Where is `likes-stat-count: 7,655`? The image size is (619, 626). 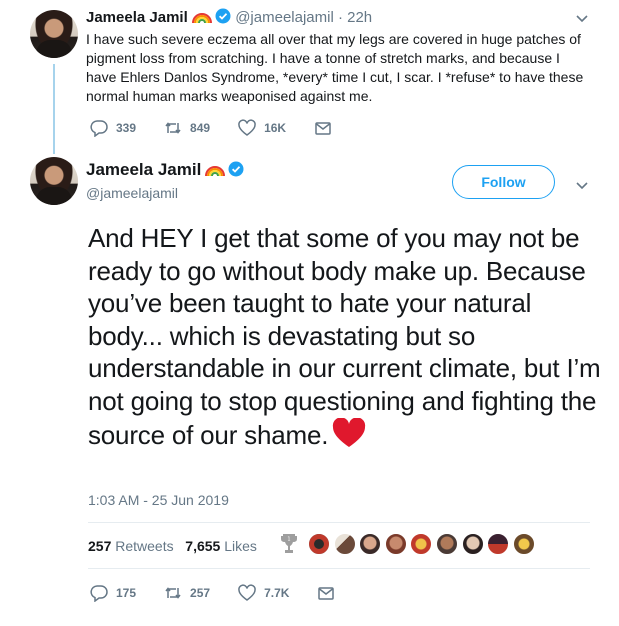 likes-stat-count: 7,655 is located at coordinates (203, 546).